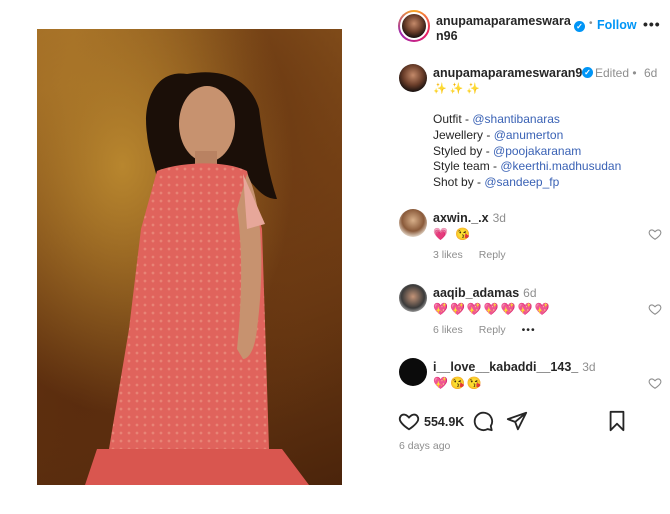  What do you see at coordinates (459, 182) in the screenshot?
I see `credit-label: Shot by -` at bounding box center [459, 182].